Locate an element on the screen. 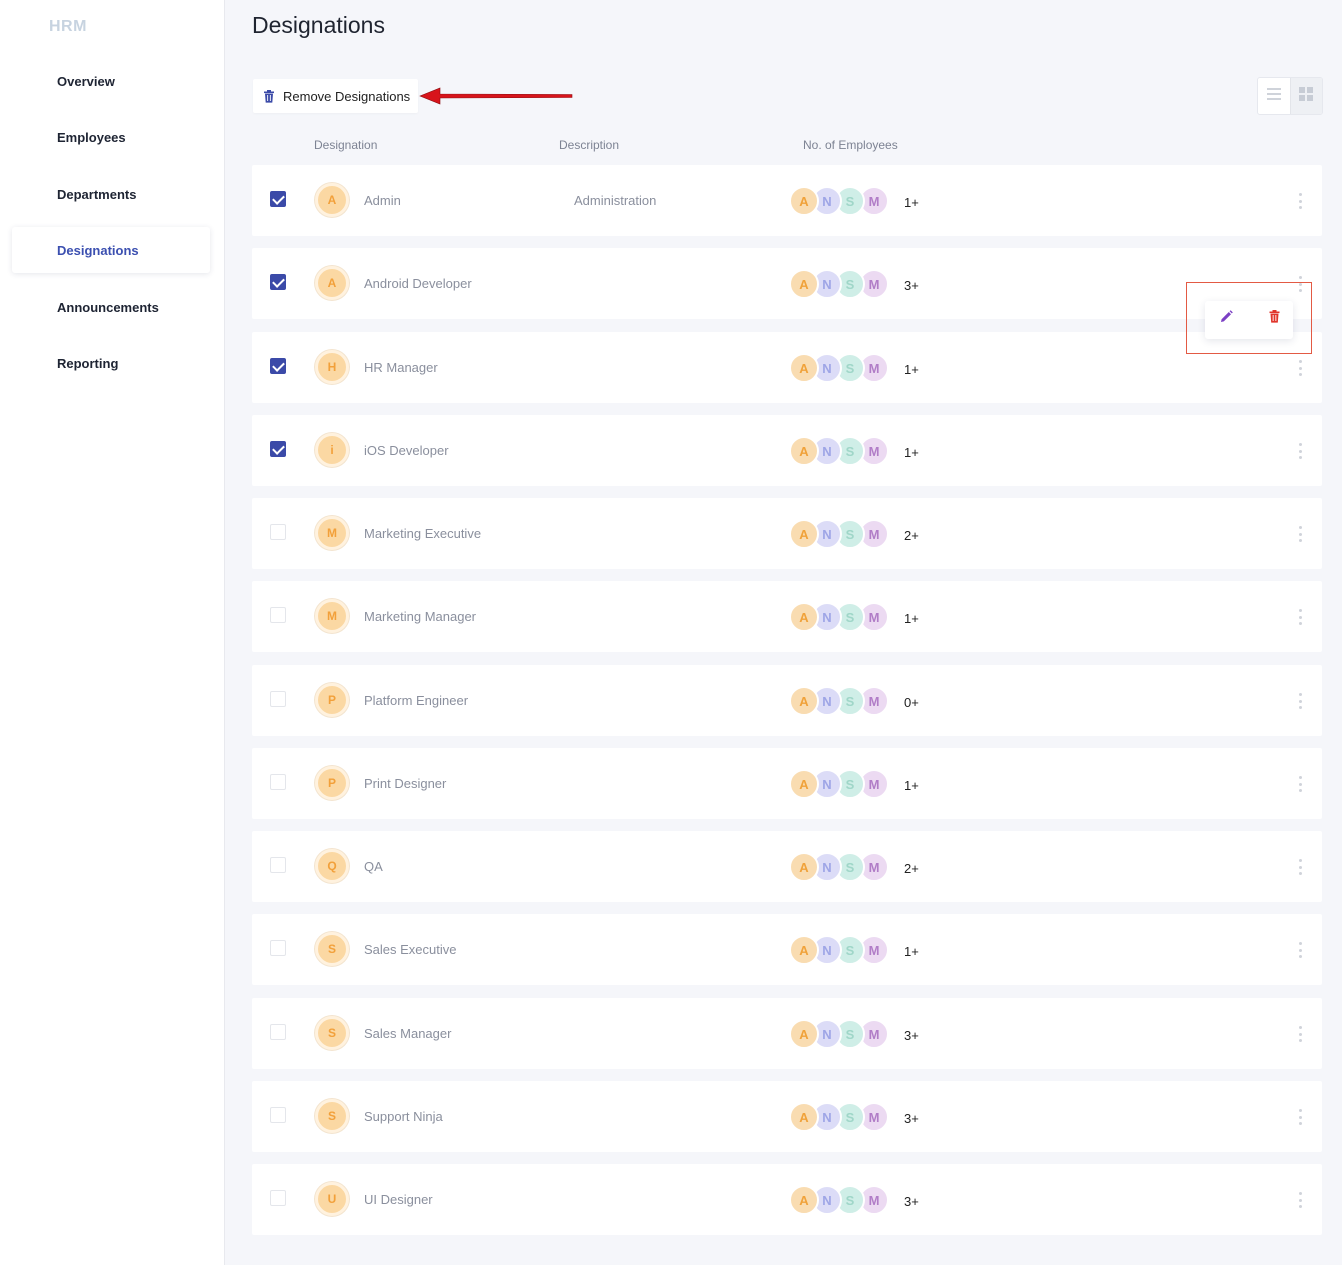  delete-icon is located at coordinates (1274, 319).